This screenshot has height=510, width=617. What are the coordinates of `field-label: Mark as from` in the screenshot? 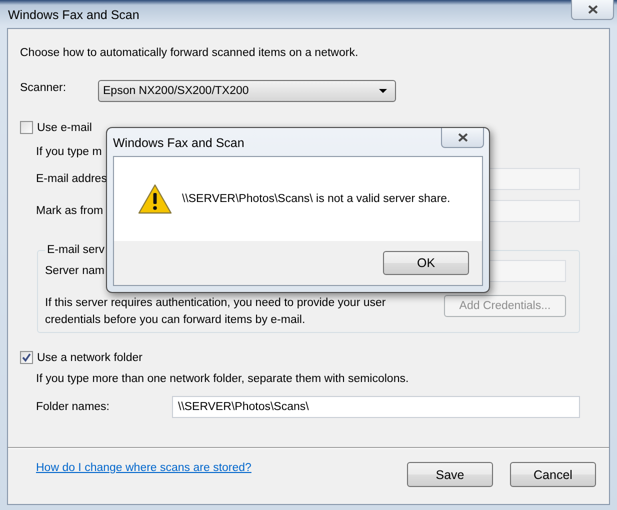 It's located at (70, 211).